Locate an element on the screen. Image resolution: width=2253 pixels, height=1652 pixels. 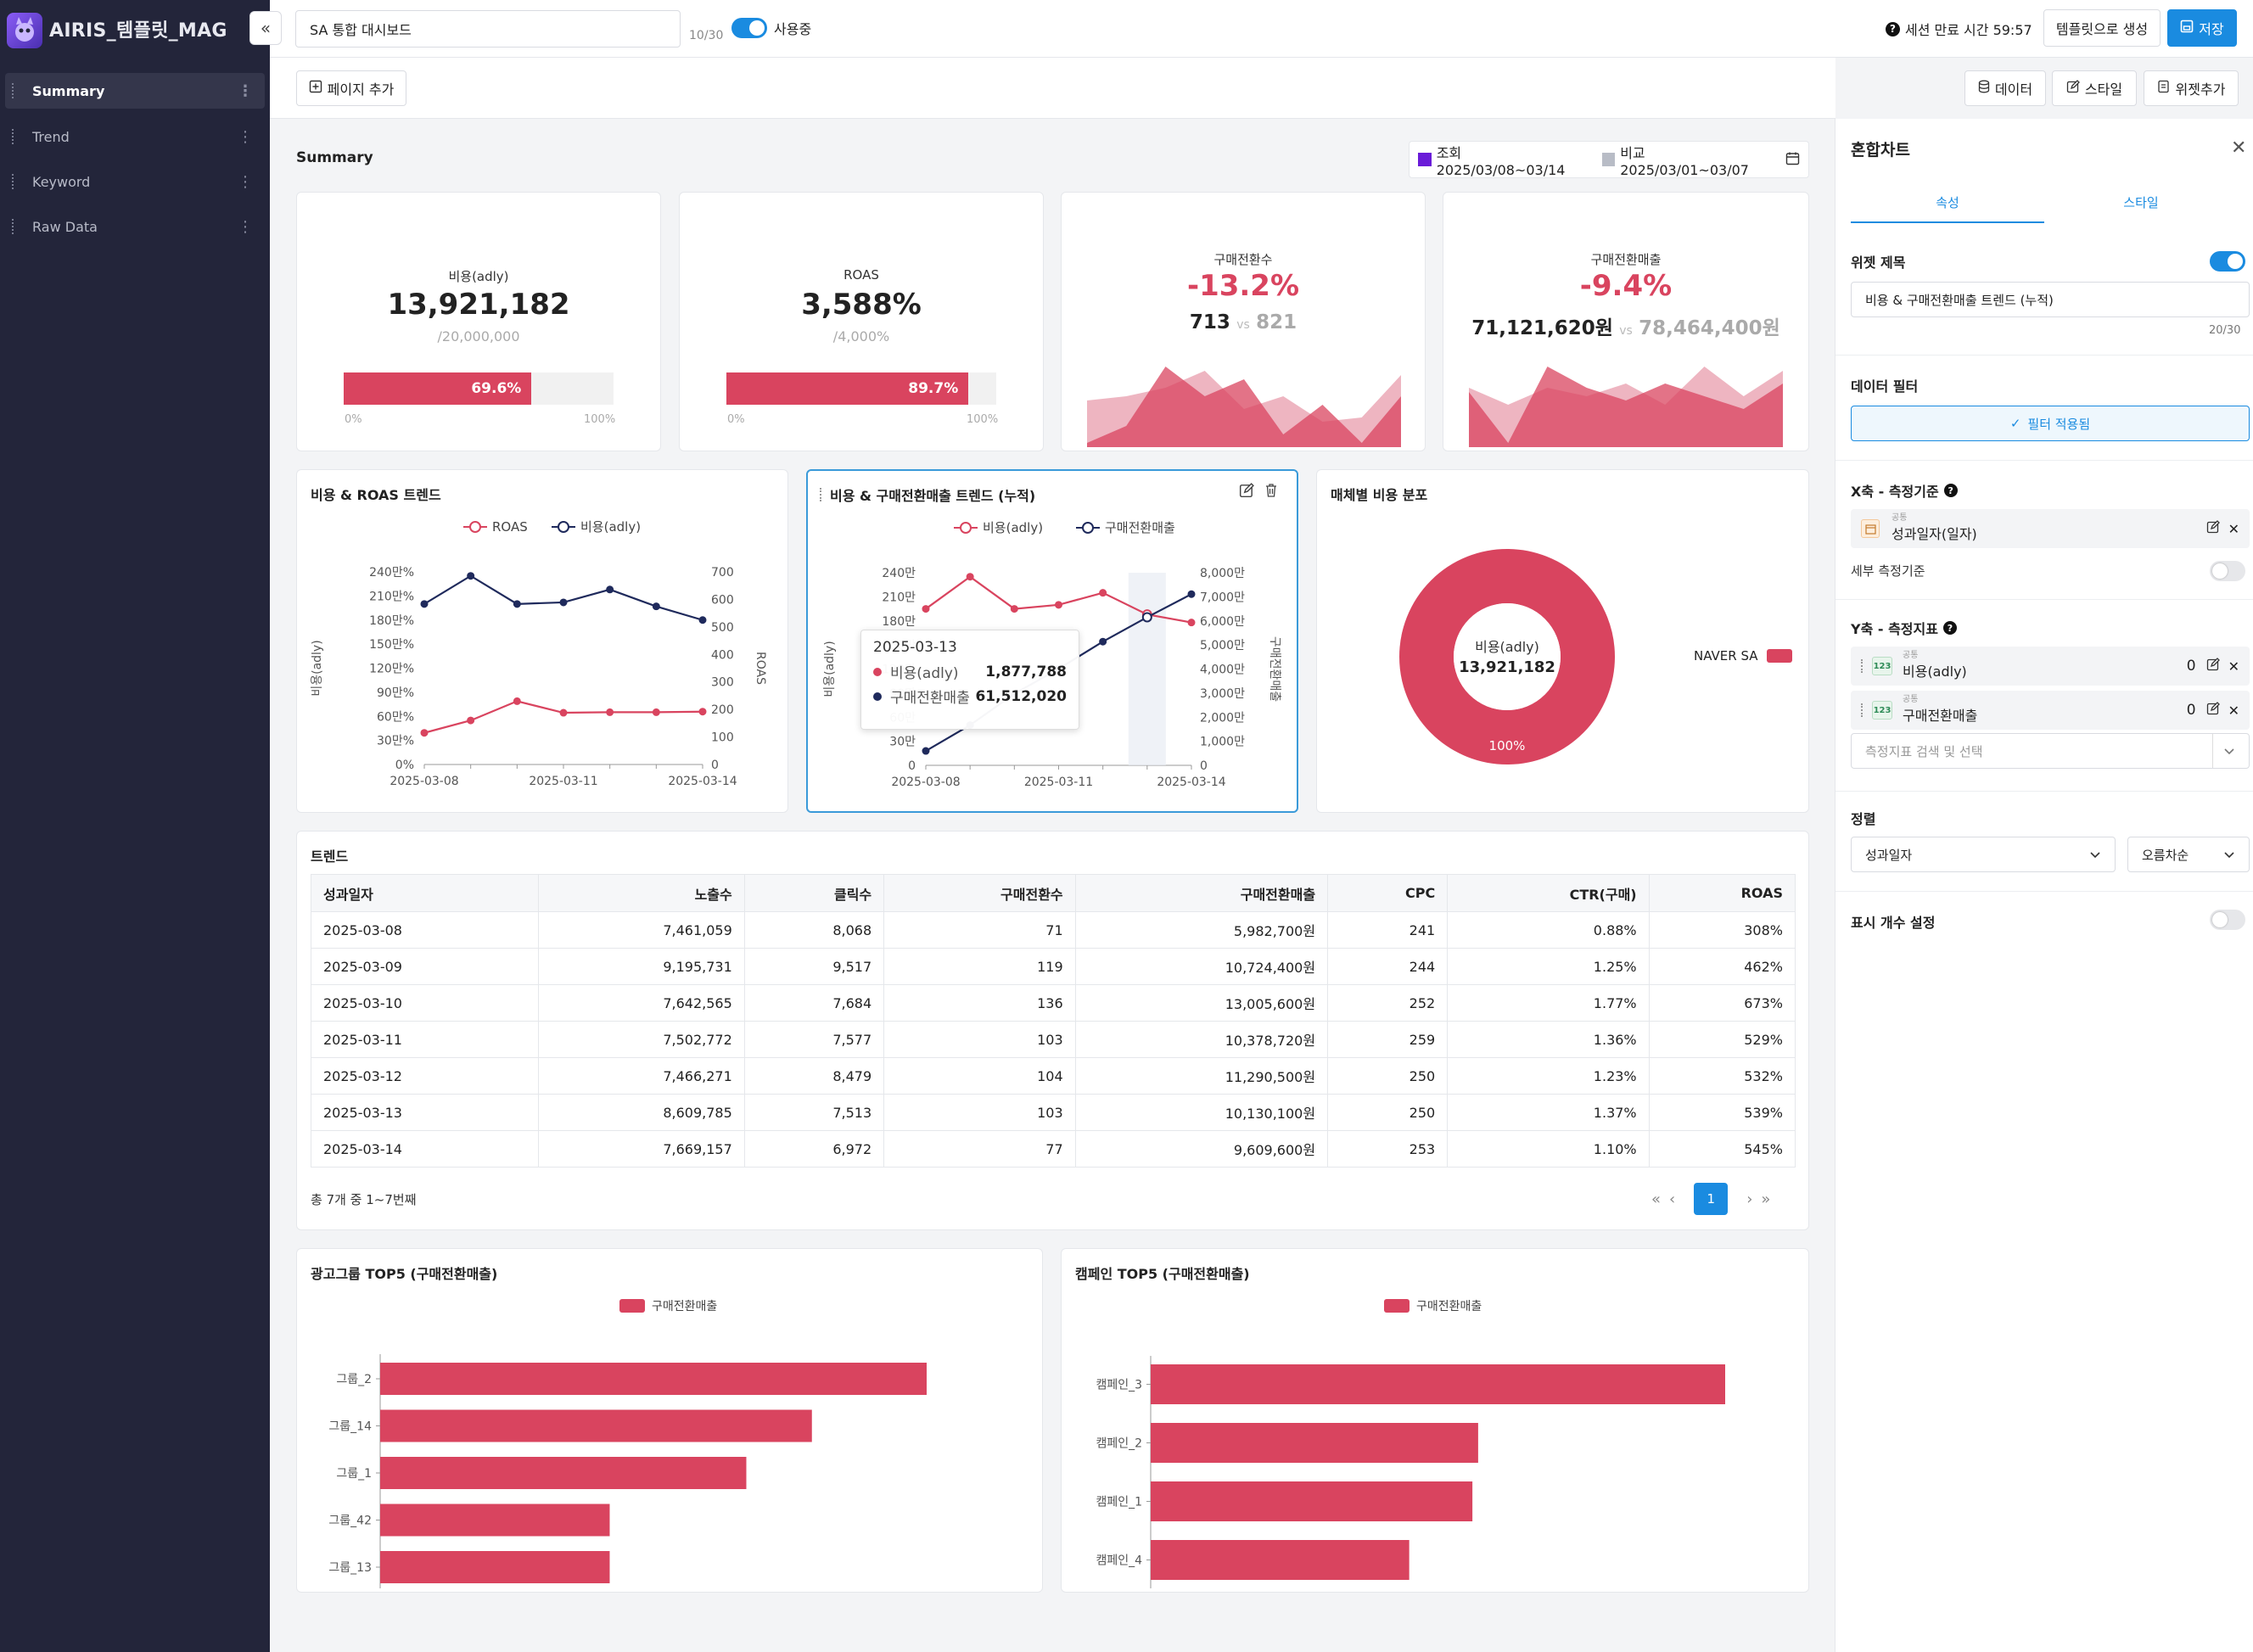
pagination: « ‹ 1 › » is located at coordinates (1710, 1199).